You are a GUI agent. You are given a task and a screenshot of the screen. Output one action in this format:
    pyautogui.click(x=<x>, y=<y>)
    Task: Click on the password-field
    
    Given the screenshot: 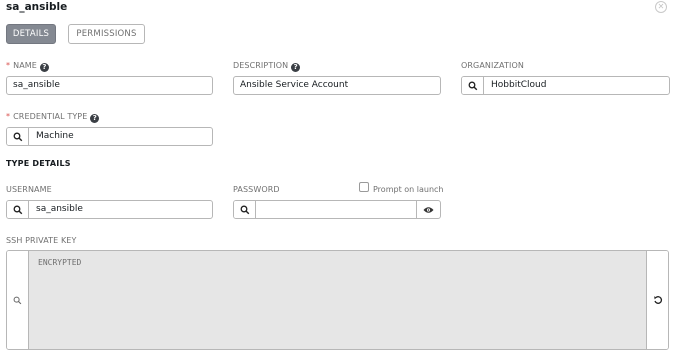 What is the action you would take?
    pyautogui.click(x=337, y=209)
    